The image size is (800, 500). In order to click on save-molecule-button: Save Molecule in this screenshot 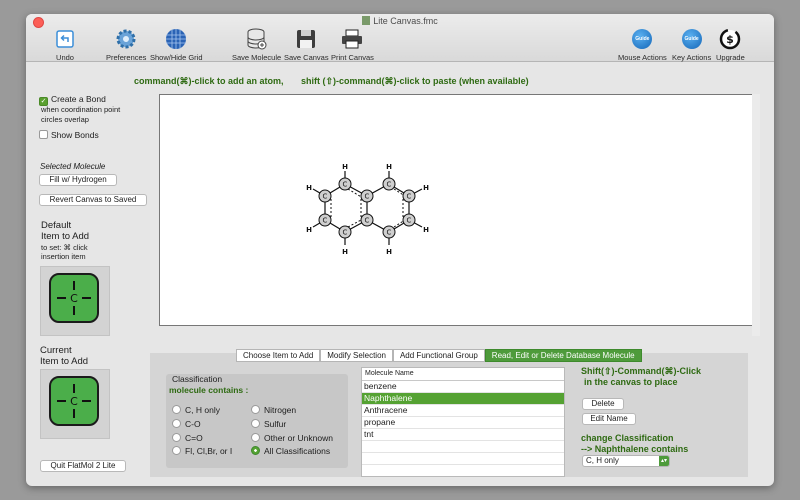, I will do `click(256, 45)`.